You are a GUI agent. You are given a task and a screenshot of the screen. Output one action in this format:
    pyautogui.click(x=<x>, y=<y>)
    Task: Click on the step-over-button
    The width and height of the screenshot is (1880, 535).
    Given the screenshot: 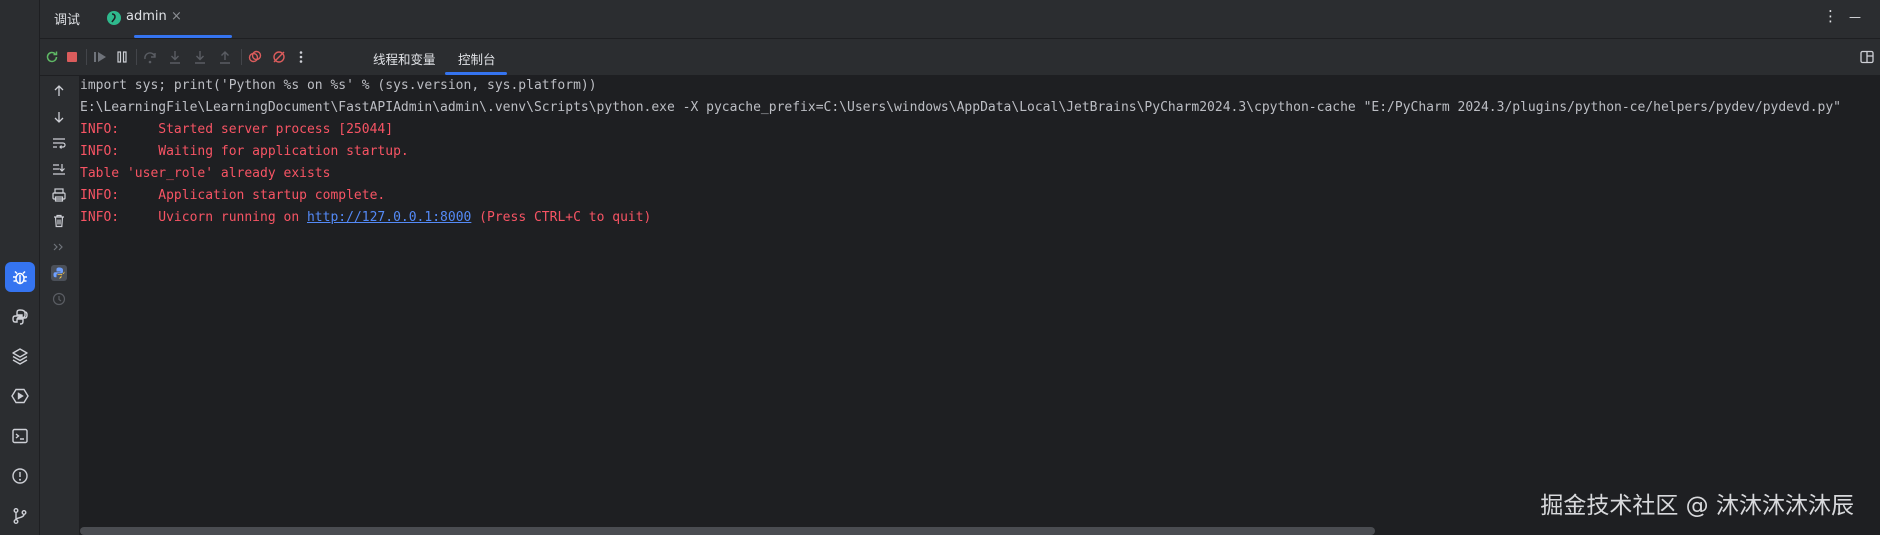 What is the action you would take?
    pyautogui.click(x=150, y=57)
    